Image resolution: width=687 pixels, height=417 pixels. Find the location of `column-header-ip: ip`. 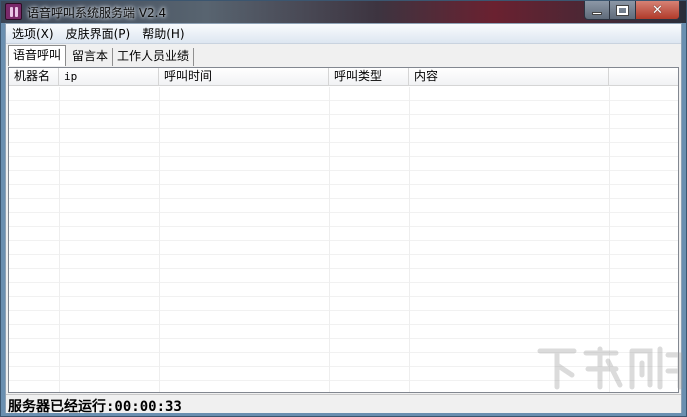

column-header-ip: ip is located at coordinates (109, 77).